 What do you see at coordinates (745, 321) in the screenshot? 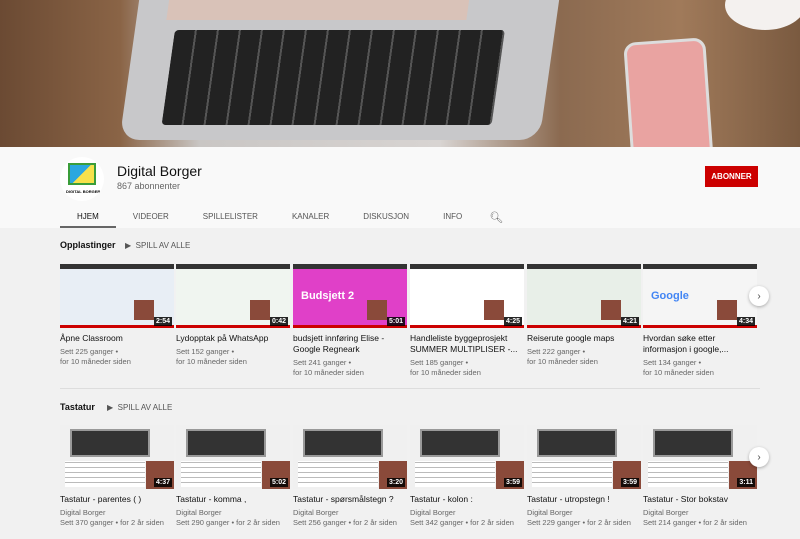
I see `video-duration: 4:34` at bounding box center [745, 321].